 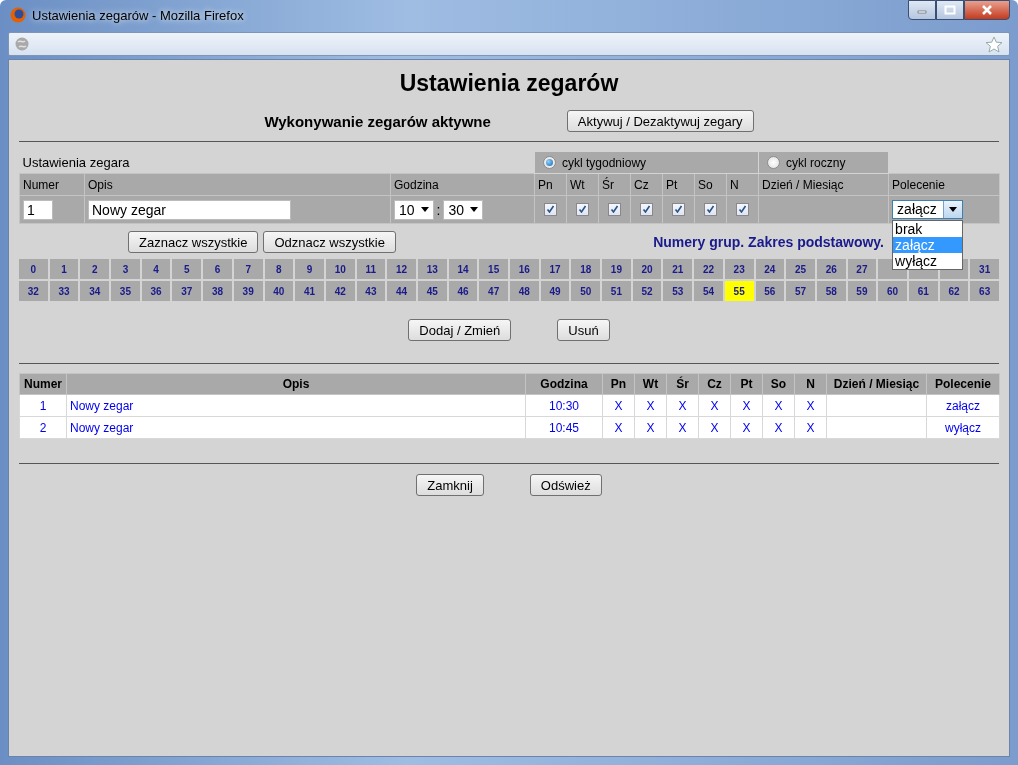 What do you see at coordinates (377, 121) in the screenshot?
I see `status-text: Wykonywanie zegarów aktywne` at bounding box center [377, 121].